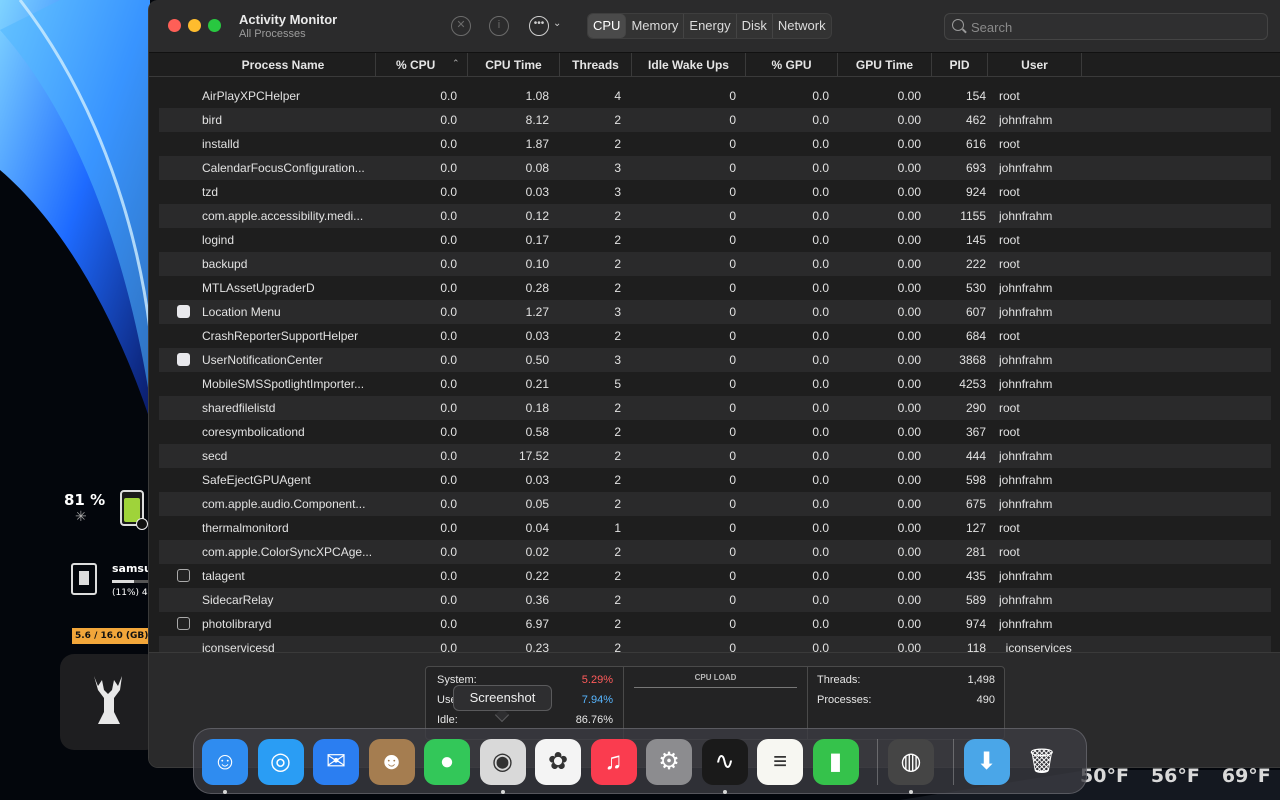  What do you see at coordinates (558, 762) in the screenshot?
I see `photos-icon: ✿` at bounding box center [558, 762].